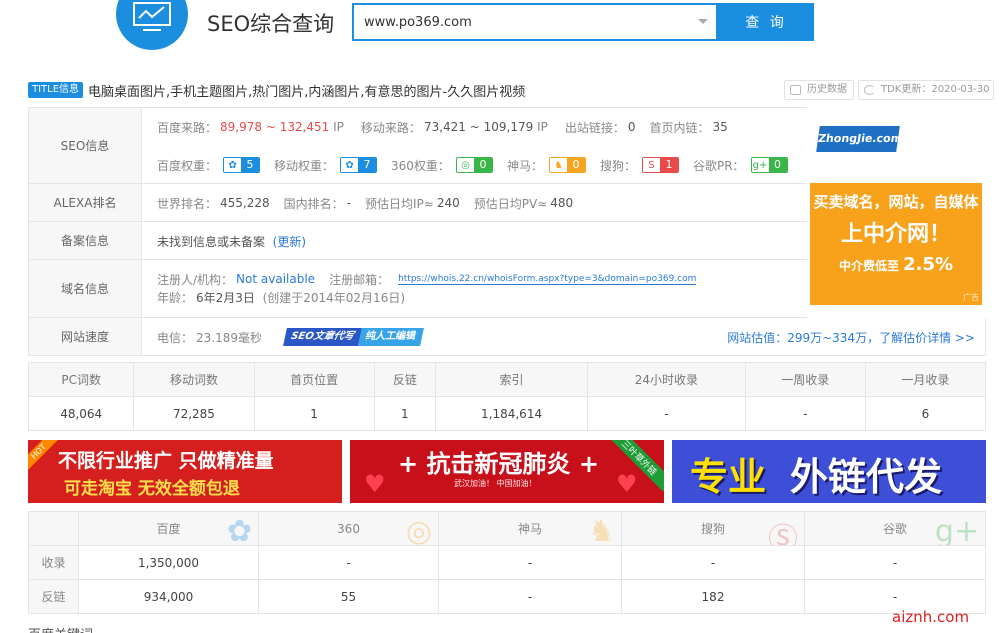 The image size is (1000, 633). What do you see at coordinates (827, 89) in the screenshot?
I see `history-data-label: 历史数据` at bounding box center [827, 89].